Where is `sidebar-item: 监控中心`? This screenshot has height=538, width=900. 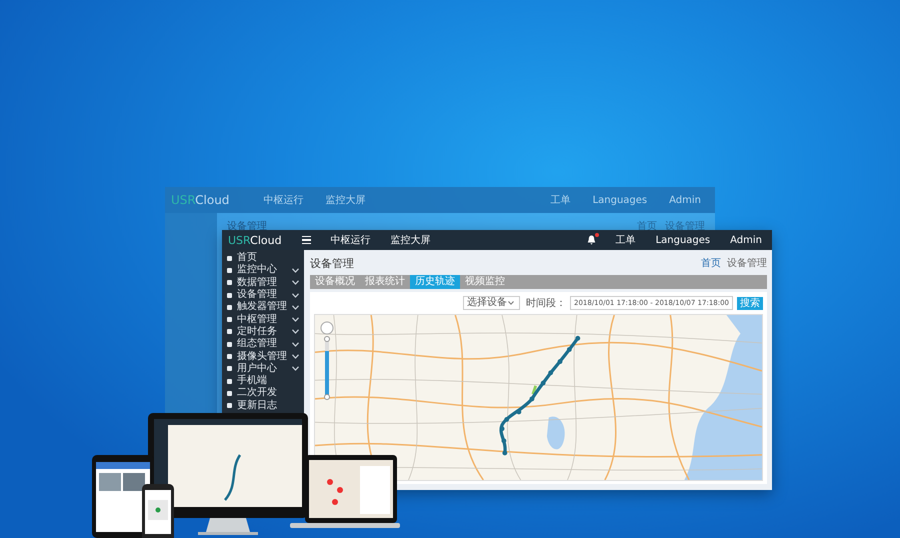
sidebar-item: 监控中心 is located at coordinates (263, 270).